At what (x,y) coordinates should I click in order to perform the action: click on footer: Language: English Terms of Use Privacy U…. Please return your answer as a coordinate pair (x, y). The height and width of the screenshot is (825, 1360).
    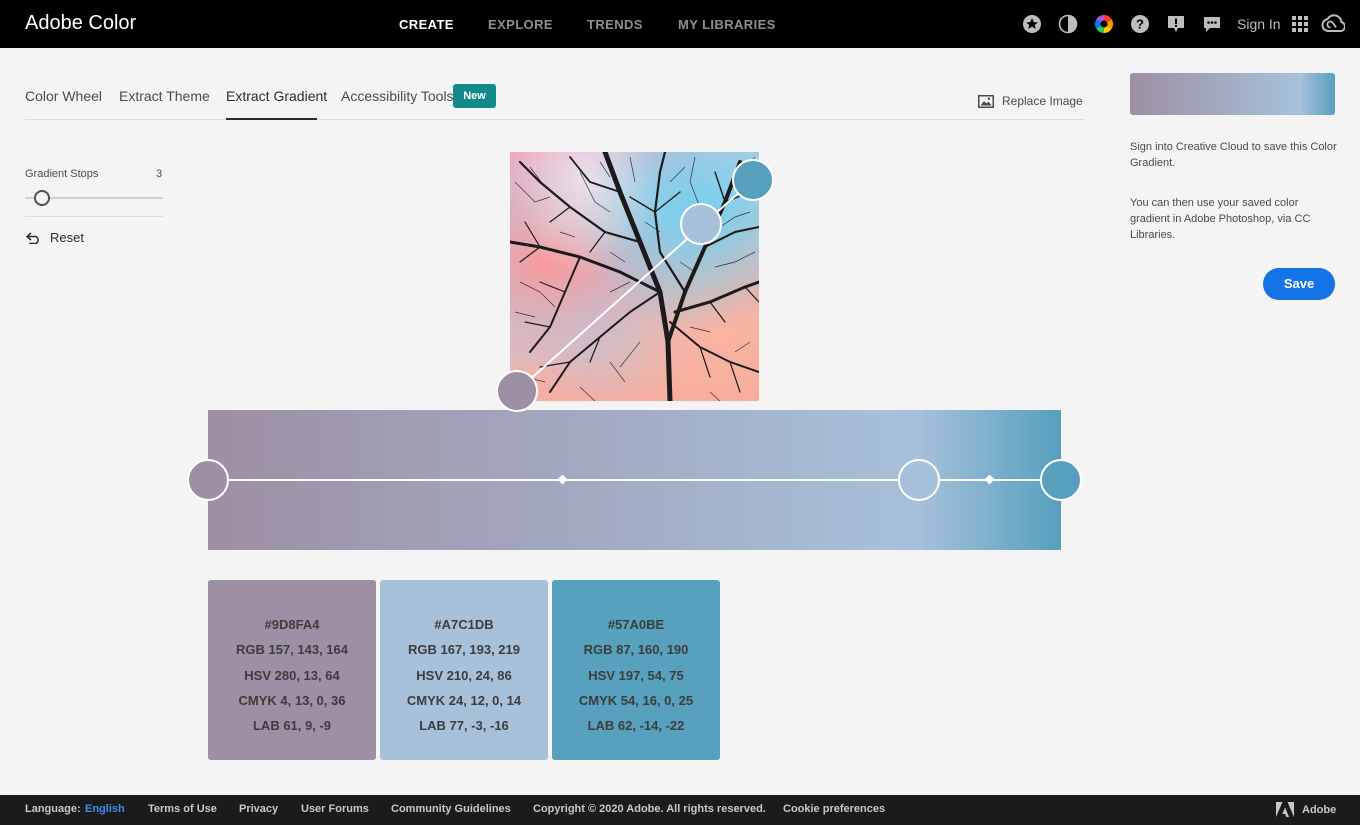
    Looking at the image, I should click on (680, 810).